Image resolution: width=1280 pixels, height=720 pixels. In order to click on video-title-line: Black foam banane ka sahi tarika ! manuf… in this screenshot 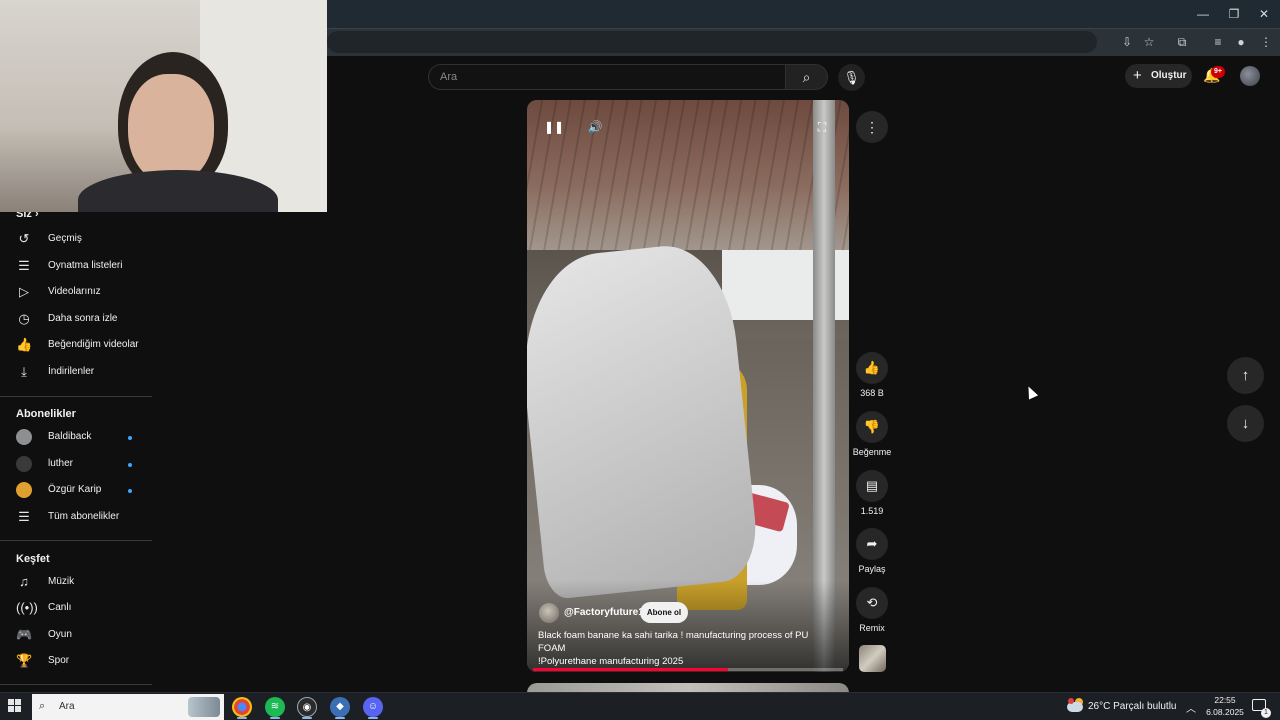, I will do `click(673, 642)`.